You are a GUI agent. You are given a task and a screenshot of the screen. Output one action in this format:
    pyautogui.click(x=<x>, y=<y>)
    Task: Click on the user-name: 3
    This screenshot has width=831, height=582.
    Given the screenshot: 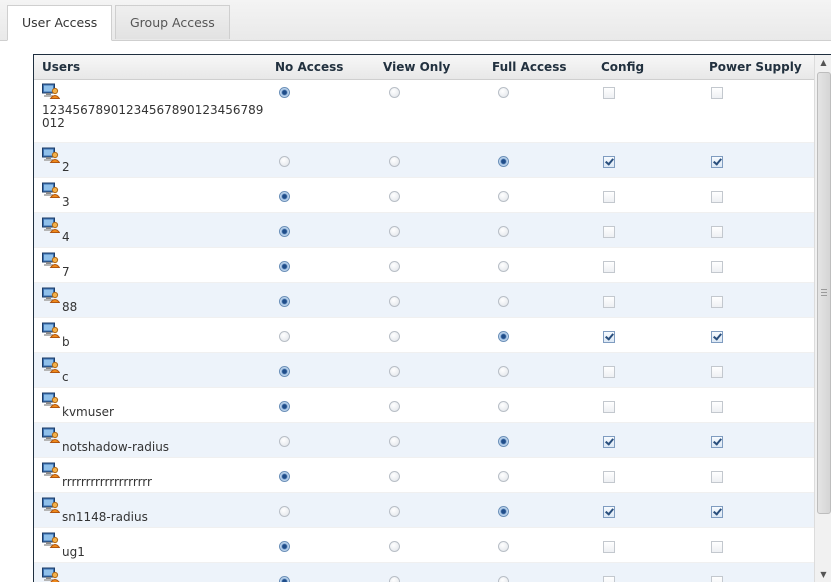 What is the action you would take?
    pyautogui.click(x=66, y=202)
    